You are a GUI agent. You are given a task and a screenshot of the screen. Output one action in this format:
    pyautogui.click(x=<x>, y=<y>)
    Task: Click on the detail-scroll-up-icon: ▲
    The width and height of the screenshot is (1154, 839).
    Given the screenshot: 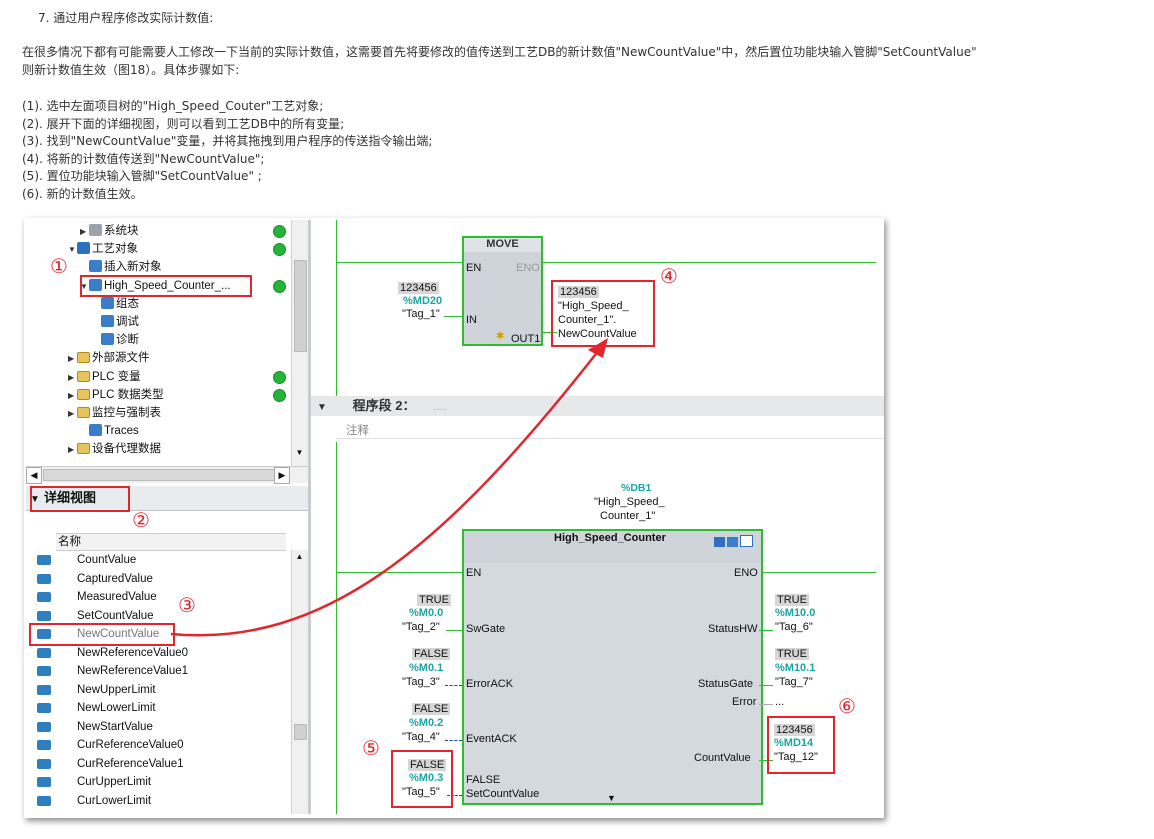 What is the action you would take?
    pyautogui.click(x=299, y=558)
    